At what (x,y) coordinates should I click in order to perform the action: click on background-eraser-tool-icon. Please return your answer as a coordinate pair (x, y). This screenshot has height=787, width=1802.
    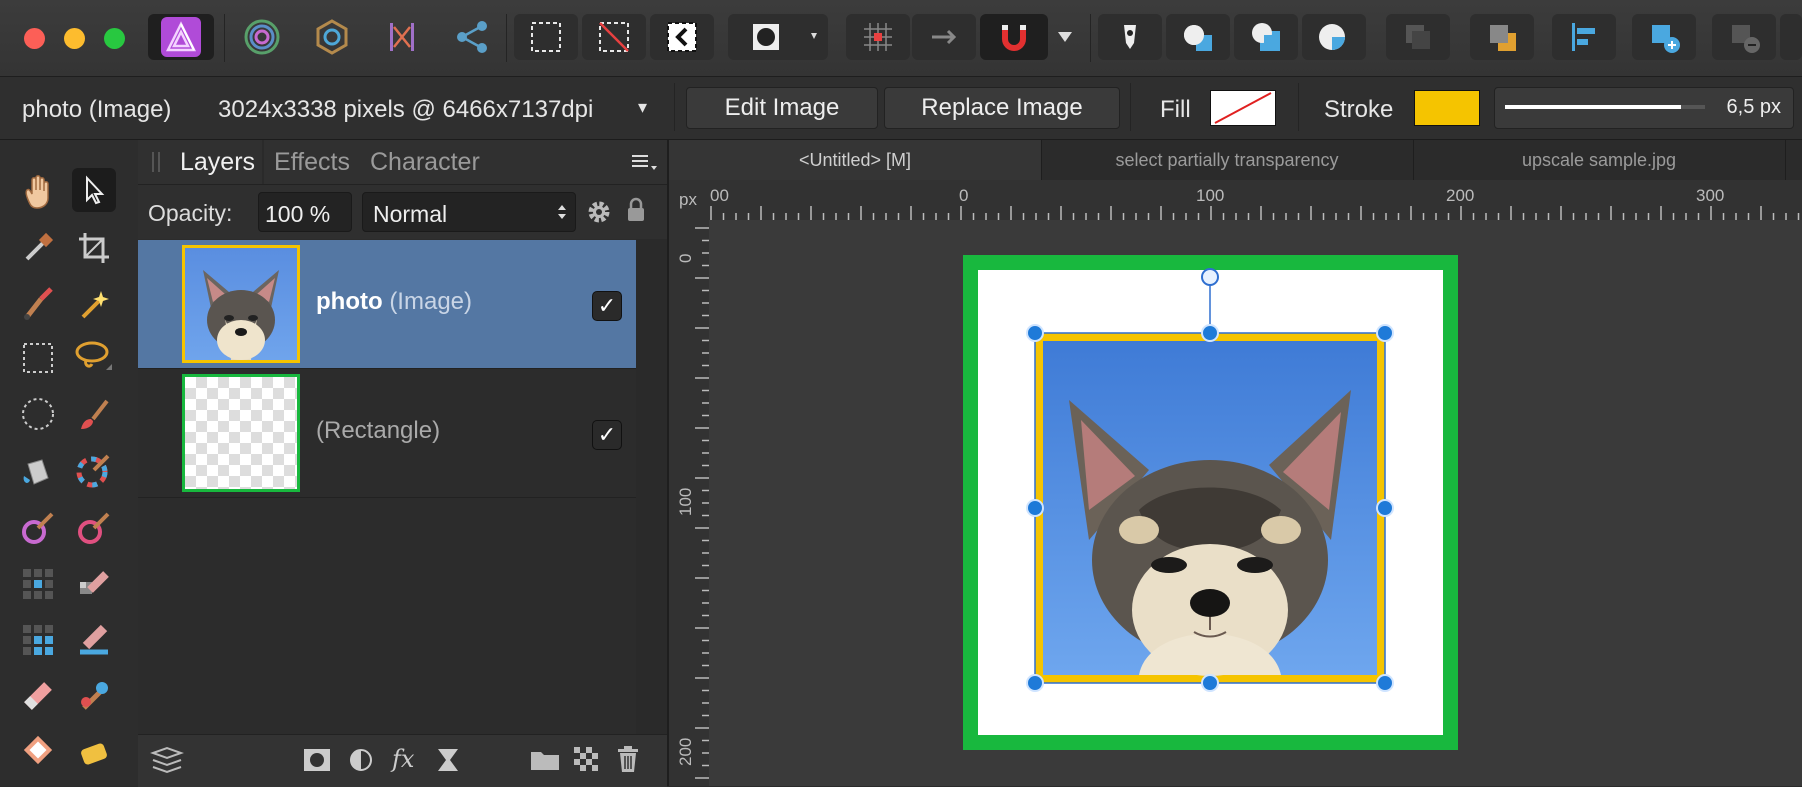
    Looking at the image, I should click on (94, 640).